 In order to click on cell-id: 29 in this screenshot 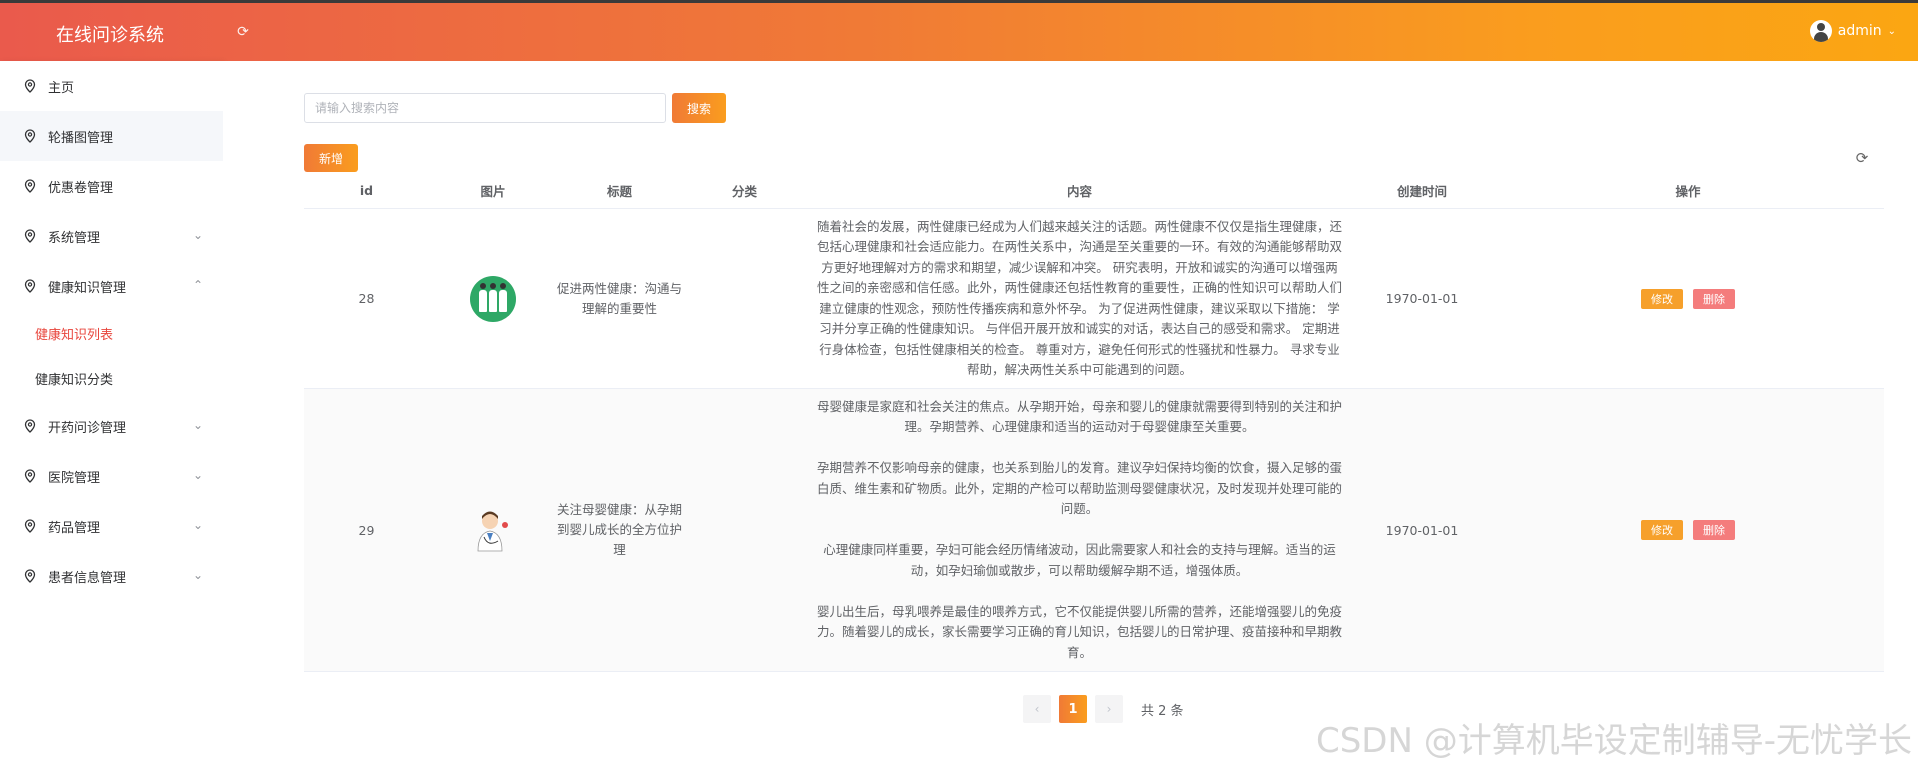, I will do `click(366, 530)`.